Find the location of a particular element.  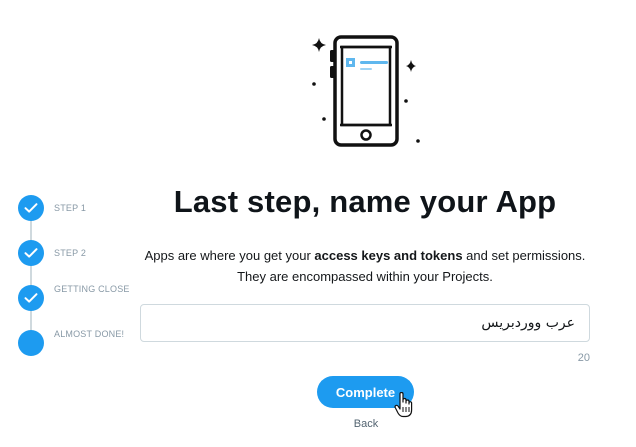

step-1-label: STEP 1 is located at coordinates (70, 208).